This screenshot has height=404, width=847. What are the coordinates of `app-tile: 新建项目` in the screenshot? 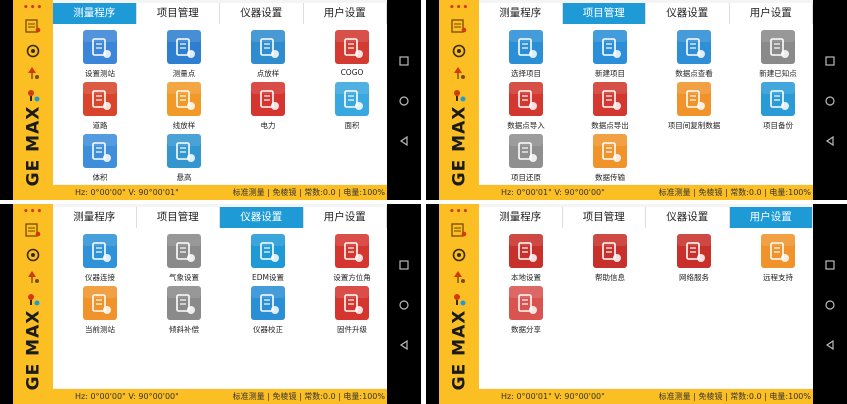 It's located at (610, 56).